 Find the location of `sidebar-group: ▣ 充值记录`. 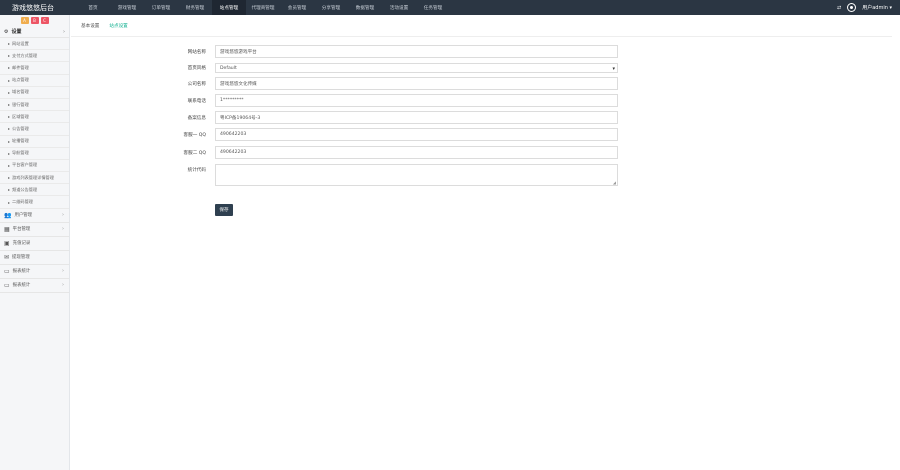

sidebar-group: ▣ 充值记录 is located at coordinates (34, 244).